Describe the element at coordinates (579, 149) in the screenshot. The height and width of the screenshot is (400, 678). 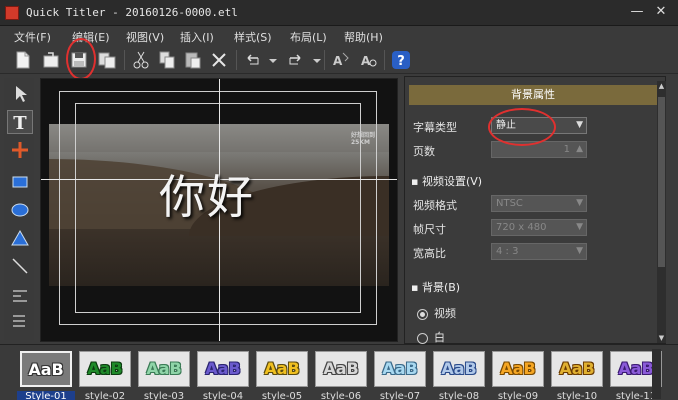
I see `spinner-icon: ▲` at that location.